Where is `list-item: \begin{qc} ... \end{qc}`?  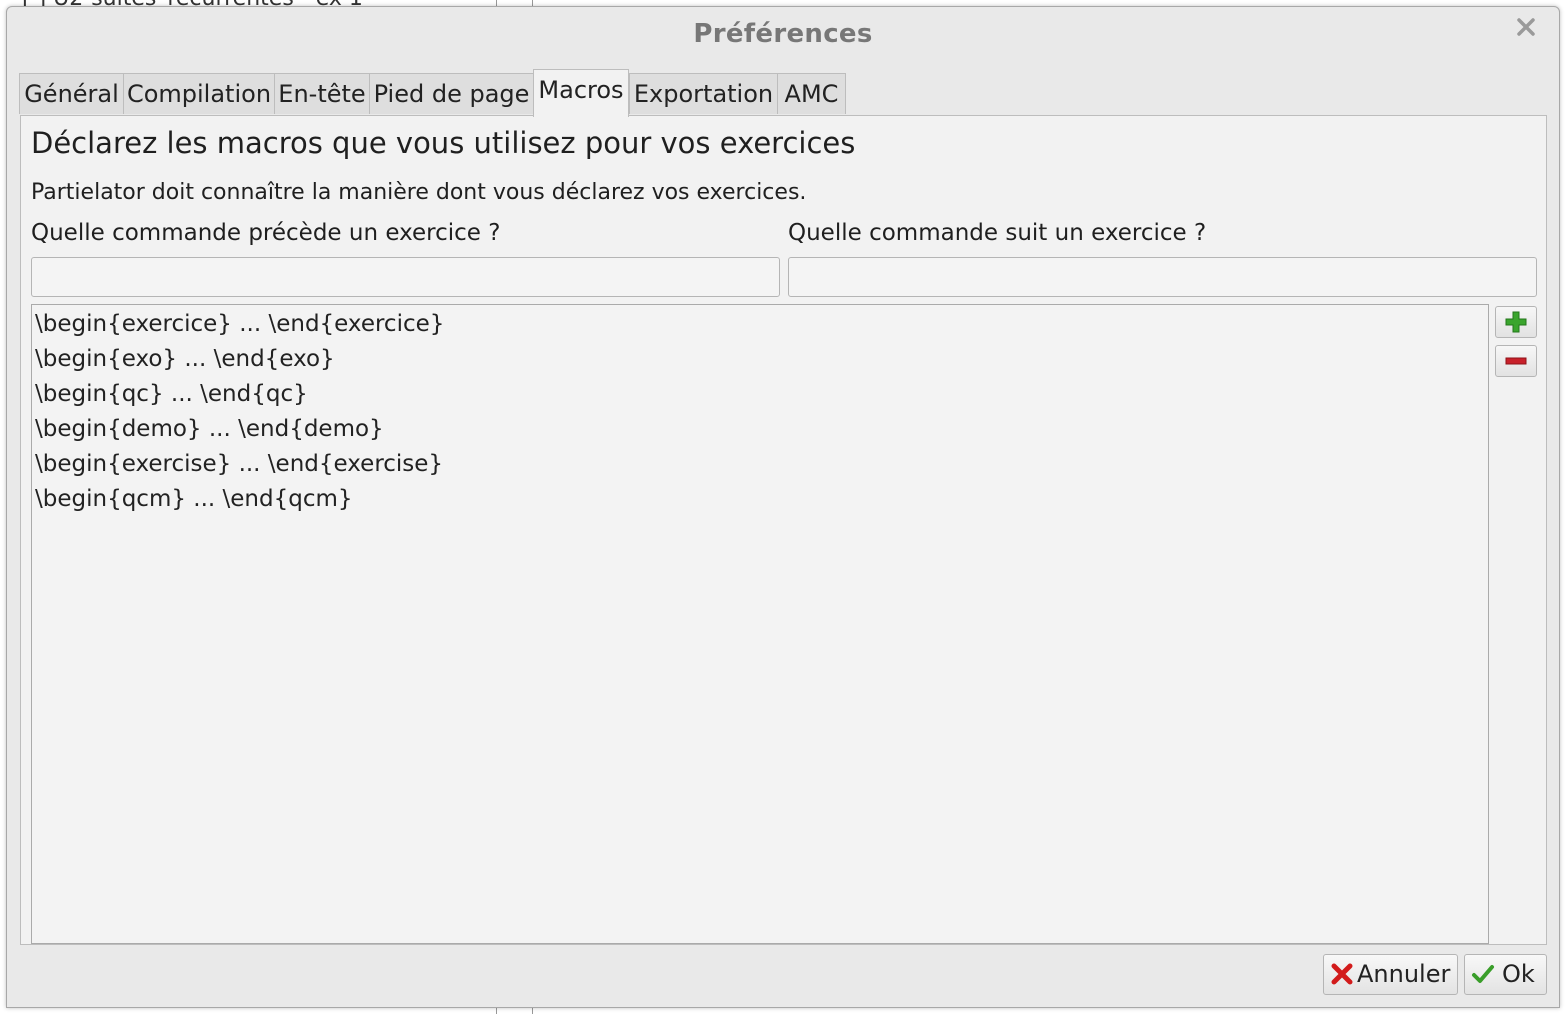
list-item: \begin{qc} ... \end{qc} is located at coordinates (760, 394).